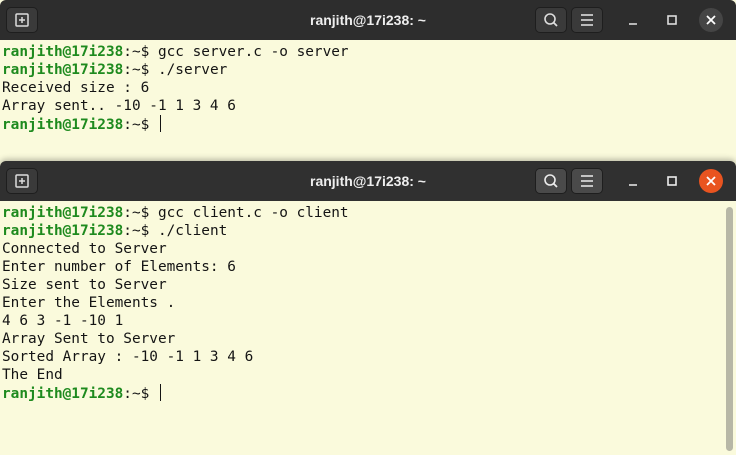  Describe the element at coordinates (249, 52) in the screenshot. I see `command-text: gcc server.c -o server` at that location.